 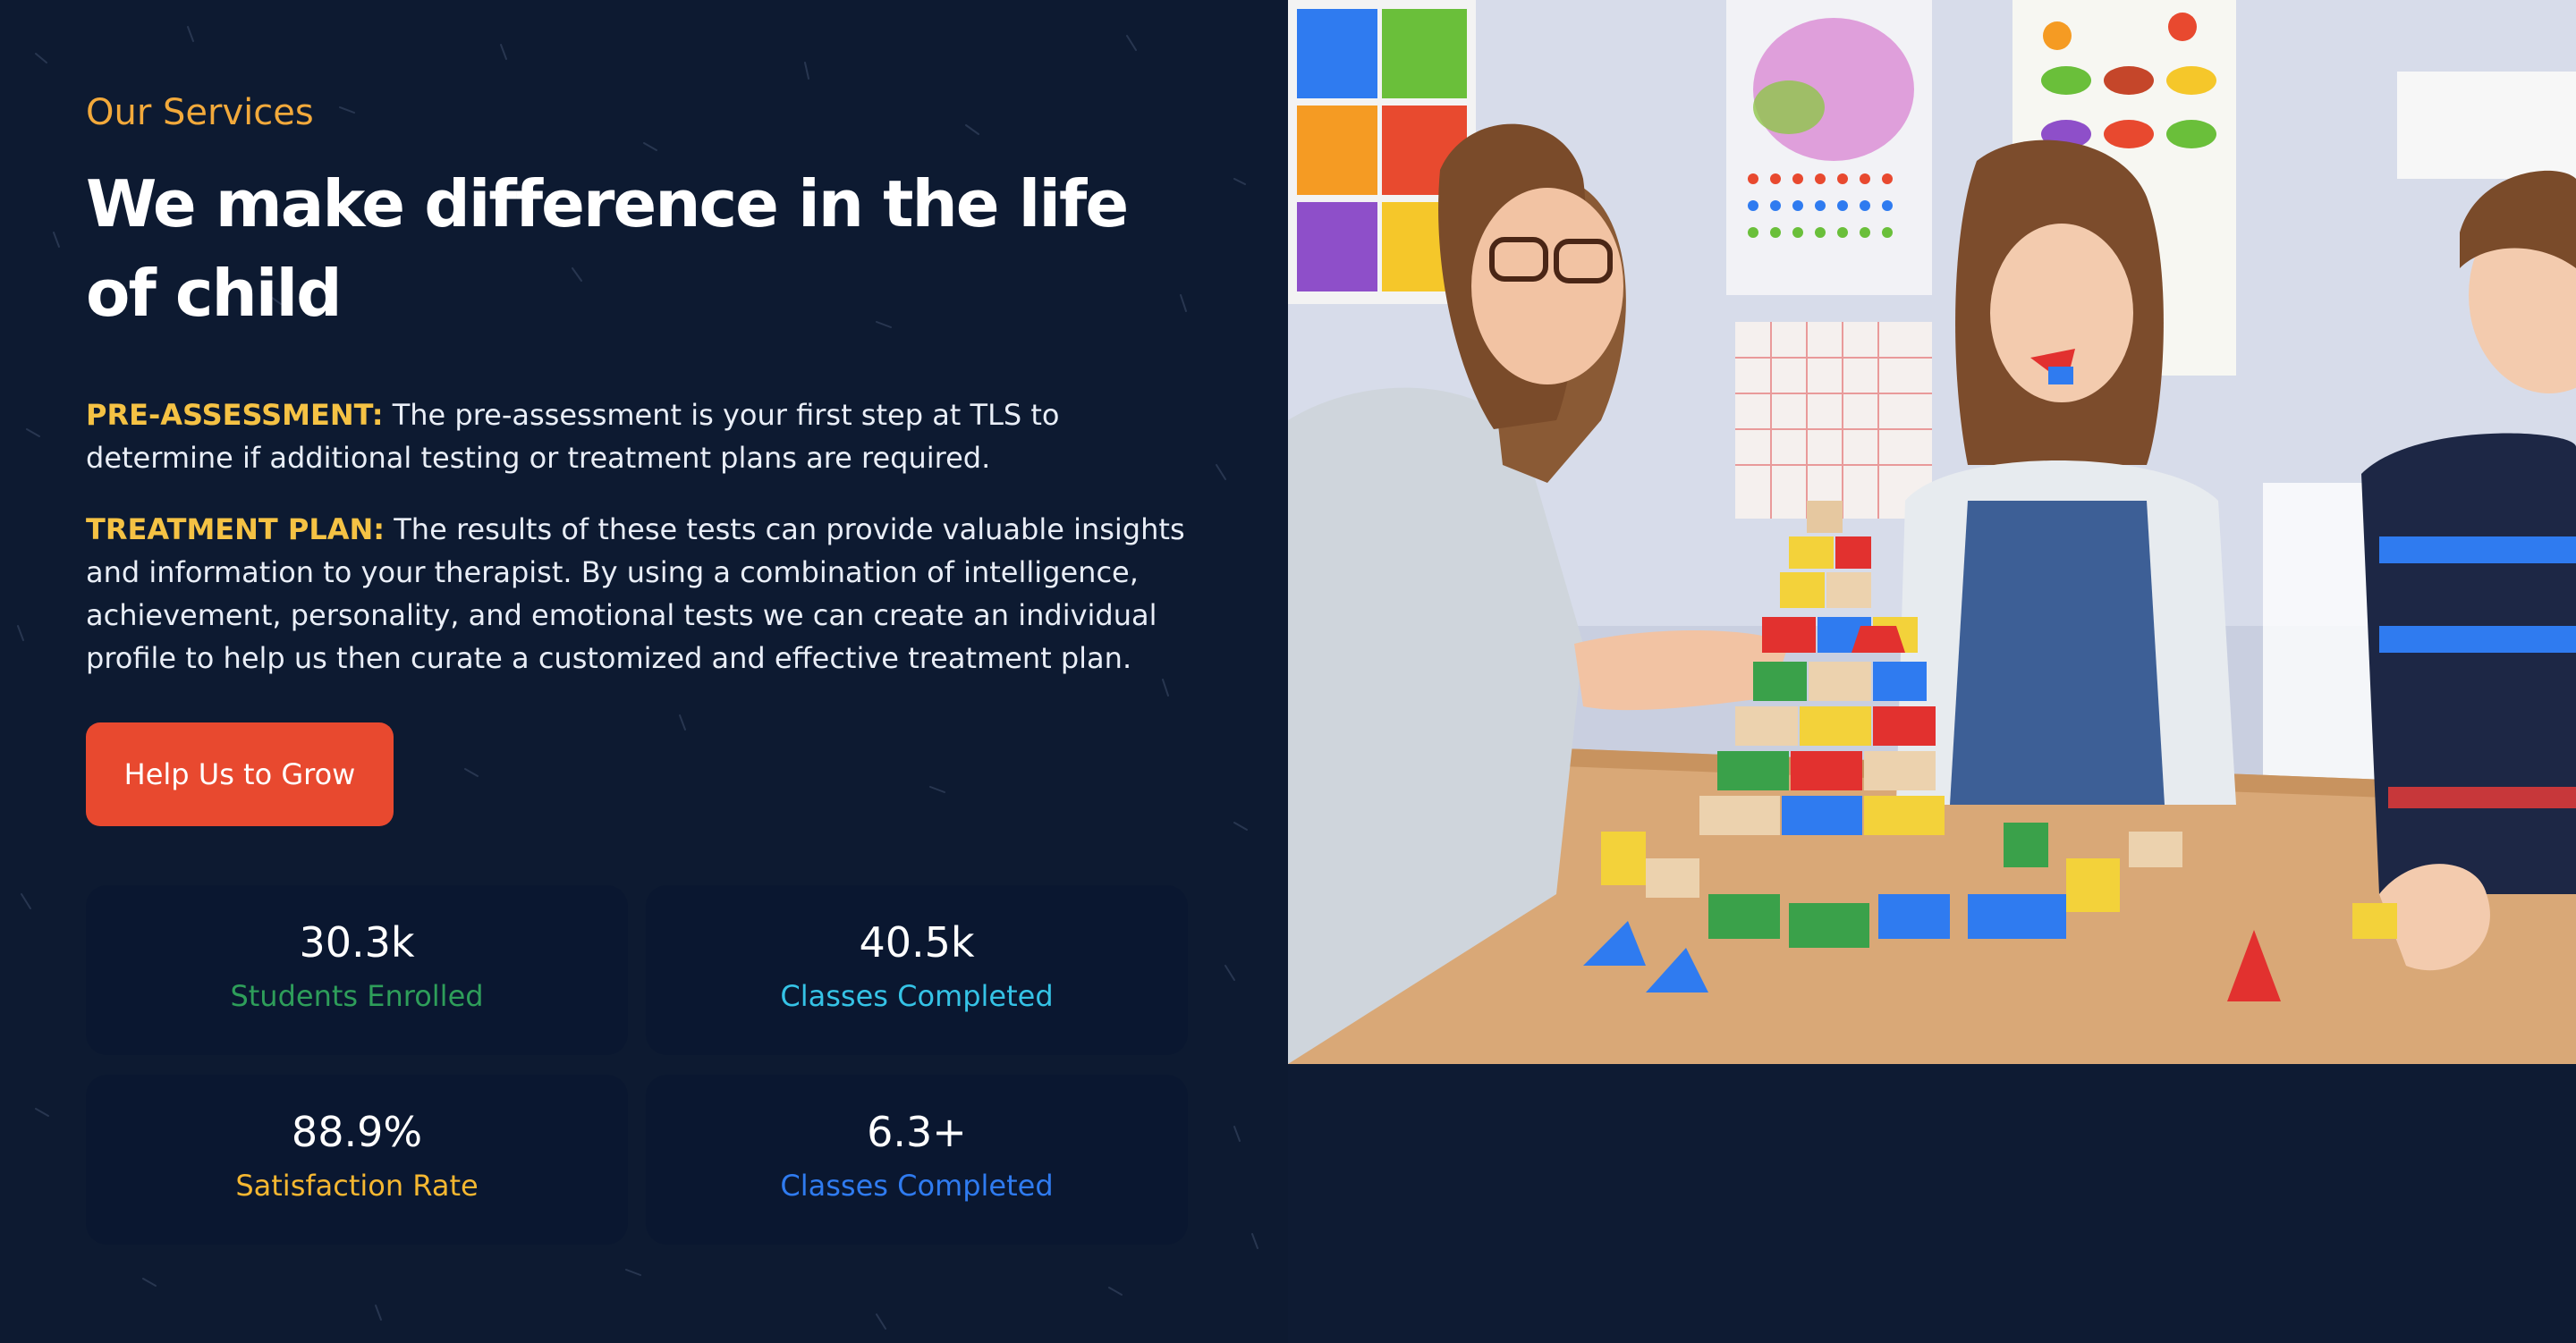 What do you see at coordinates (917, 970) in the screenshot?
I see `stat-card-classes-completed: 40.5k Classes Completed` at bounding box center [917, 970].